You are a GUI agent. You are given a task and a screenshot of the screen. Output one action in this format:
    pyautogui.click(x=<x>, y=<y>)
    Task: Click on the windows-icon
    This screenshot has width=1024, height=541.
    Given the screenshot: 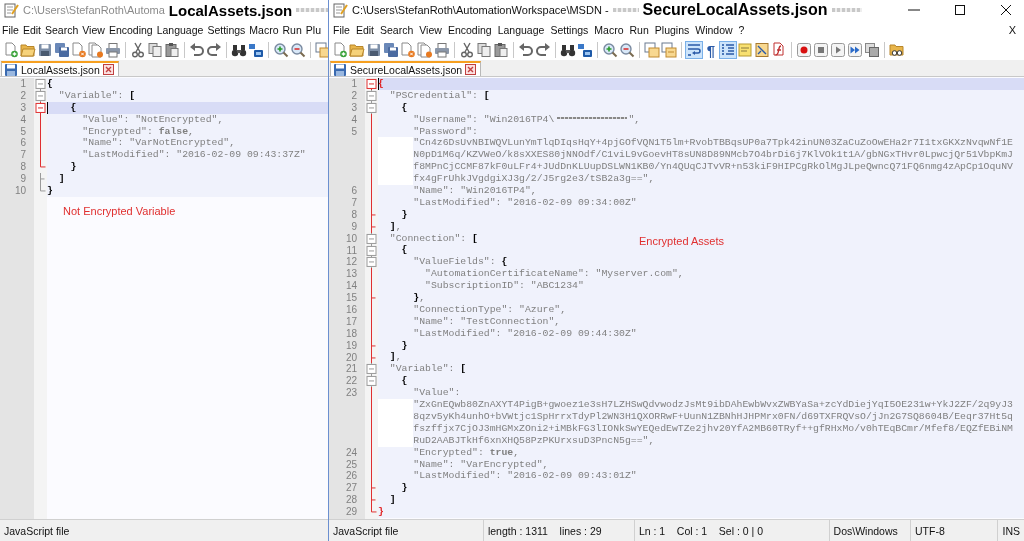 What is the action you would take?
    pyautogui.click(x=669, y=50)
    